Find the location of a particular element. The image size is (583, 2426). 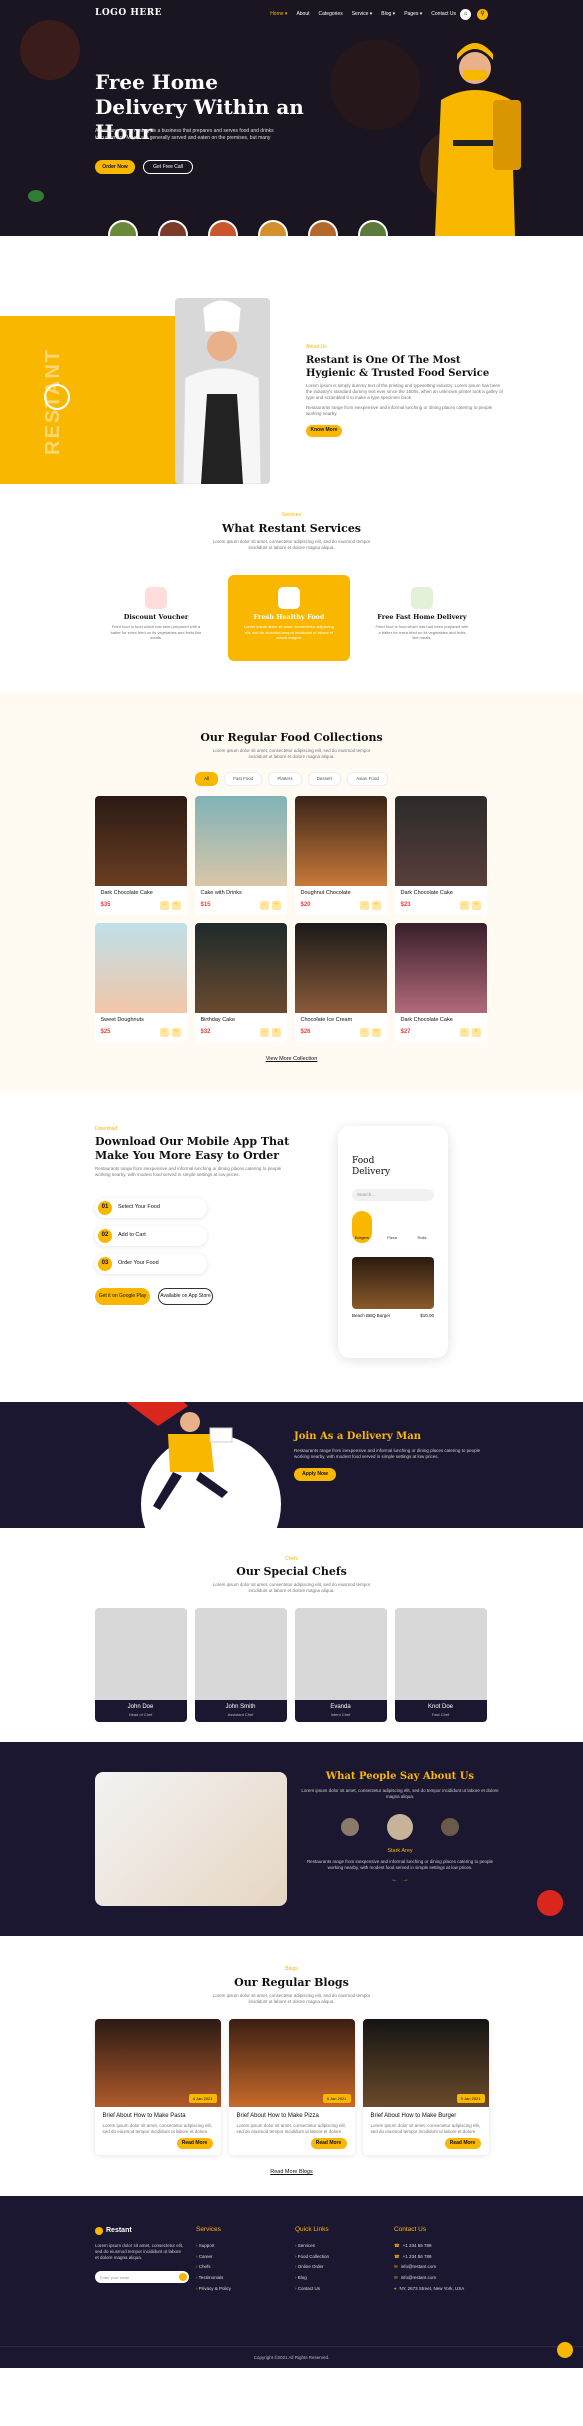

view-more-link: View More Collection is located at coordinates (291, 1059).